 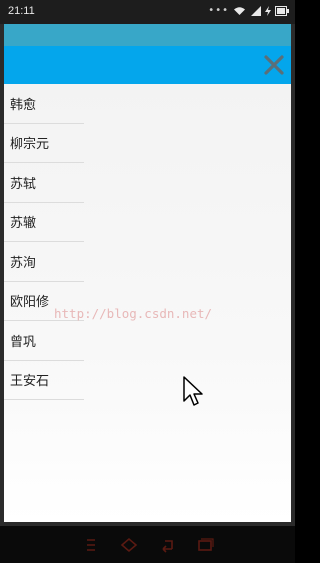 What do you see at coordinates (282, 10) in the screenshot?
I see `battery-icon` at bounding box center [282, 10].